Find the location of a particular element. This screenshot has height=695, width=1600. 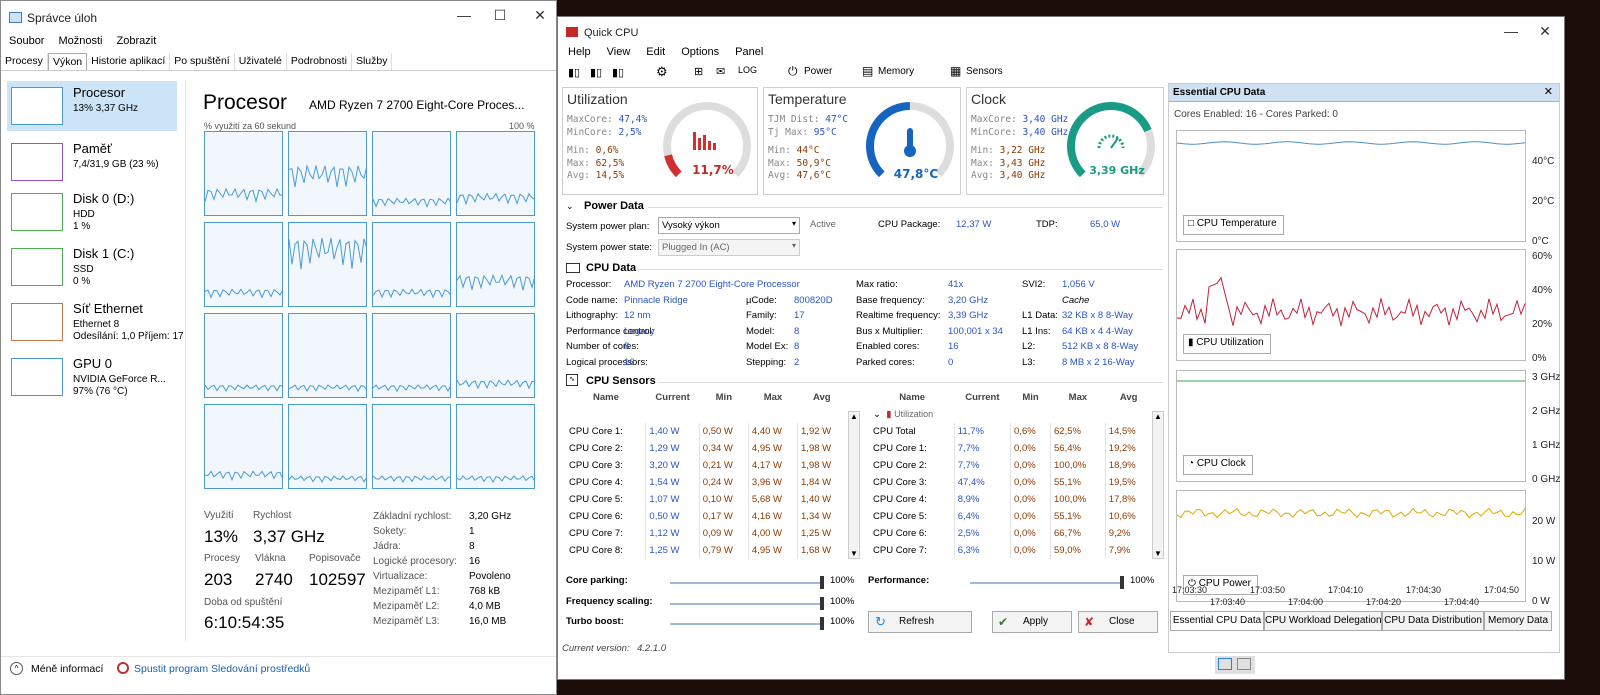

table-cell: 0,09 W is located at coordinates (723, 533).